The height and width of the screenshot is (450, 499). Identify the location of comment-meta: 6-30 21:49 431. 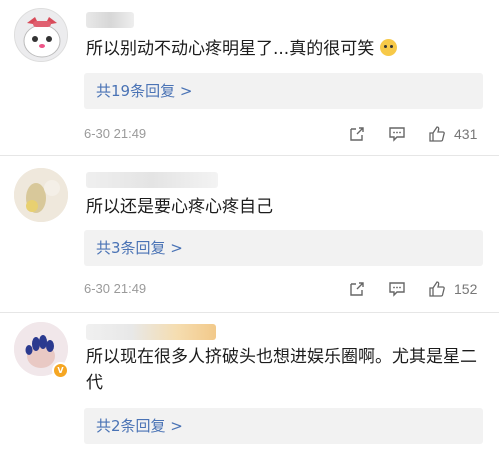
(283, 135).